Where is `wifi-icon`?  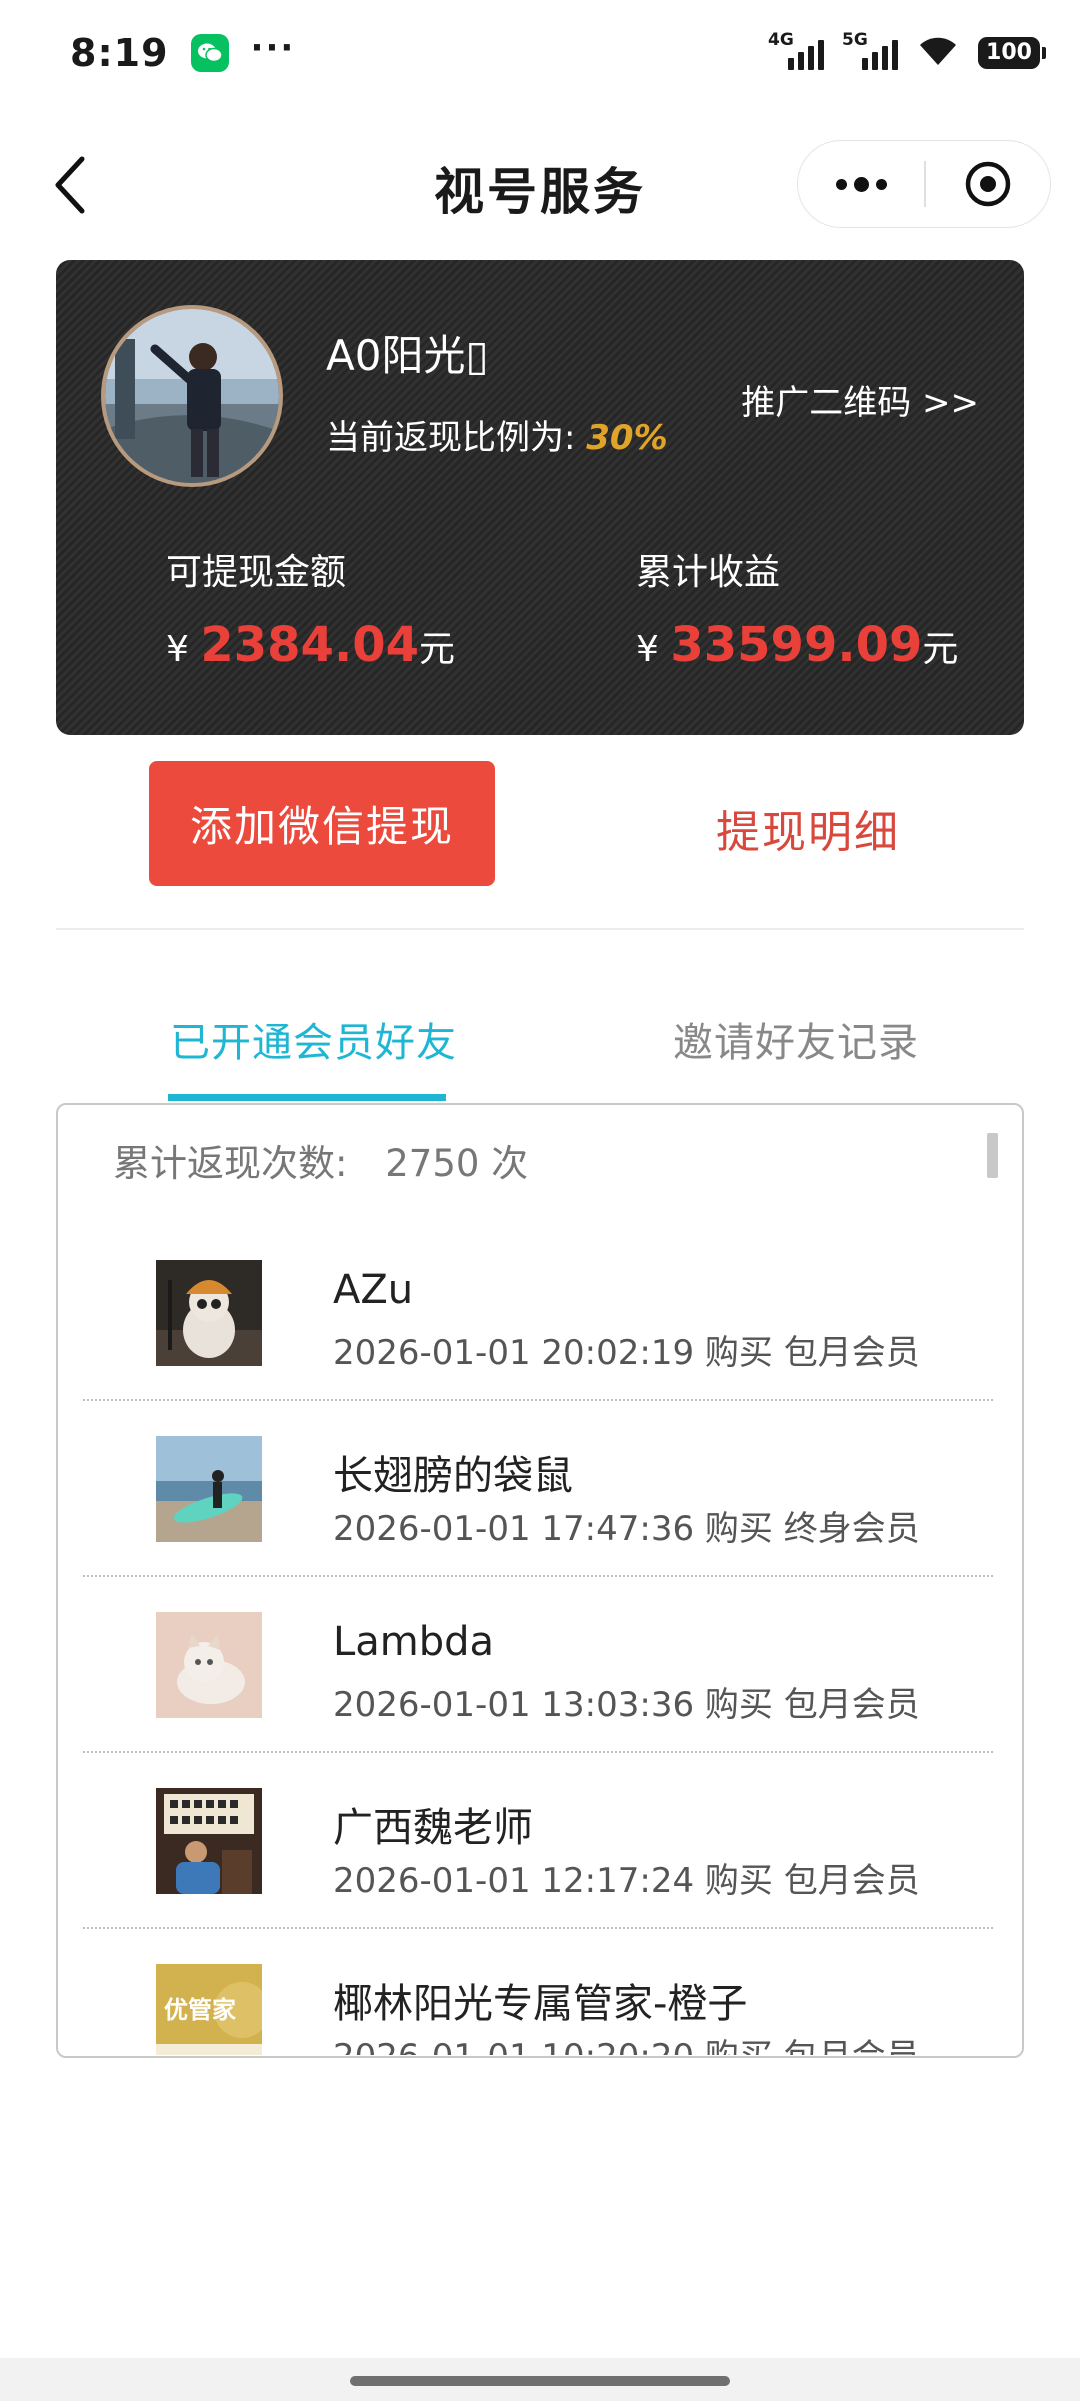
wifi-icon is located at coordinates (938, 53).